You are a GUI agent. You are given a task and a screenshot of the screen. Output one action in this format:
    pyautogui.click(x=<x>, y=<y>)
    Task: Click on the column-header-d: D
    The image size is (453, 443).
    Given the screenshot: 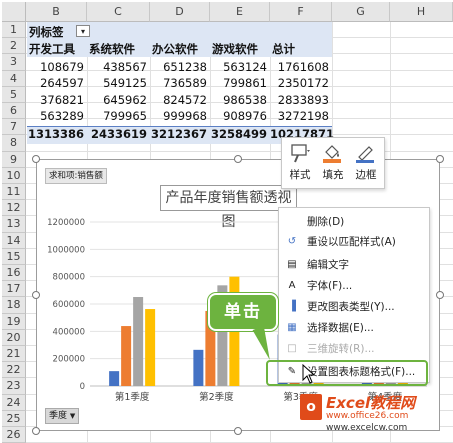 What is the action you would take?
    pyautogui.click(x=180, y=12)
    